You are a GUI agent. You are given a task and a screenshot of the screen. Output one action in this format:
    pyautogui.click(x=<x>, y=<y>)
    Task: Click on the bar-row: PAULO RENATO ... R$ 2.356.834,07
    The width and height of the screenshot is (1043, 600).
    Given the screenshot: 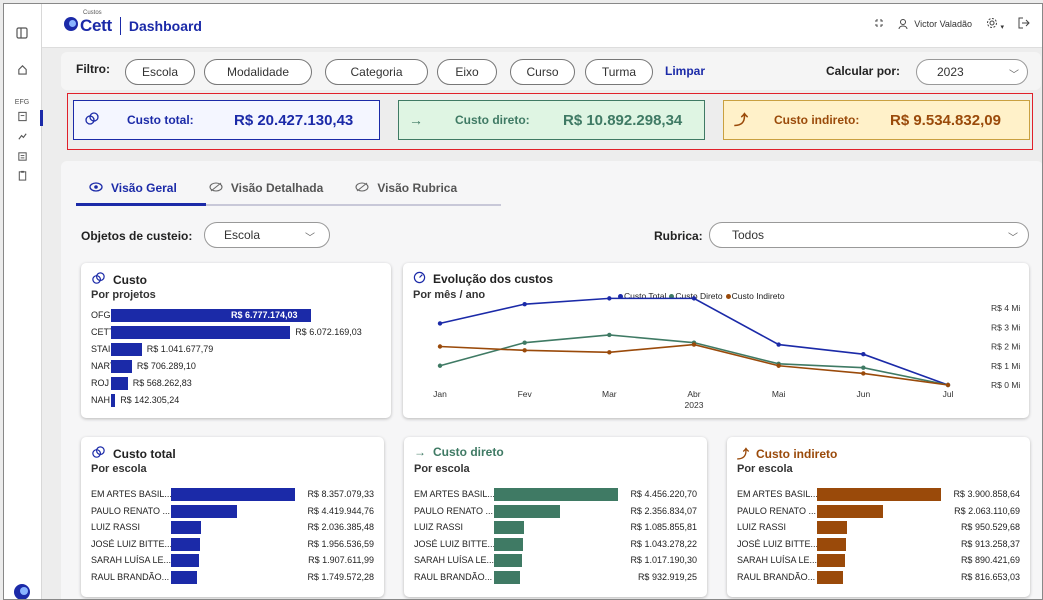 What is the action you would take?
    pyautogui.click(x=555, y=511)
    